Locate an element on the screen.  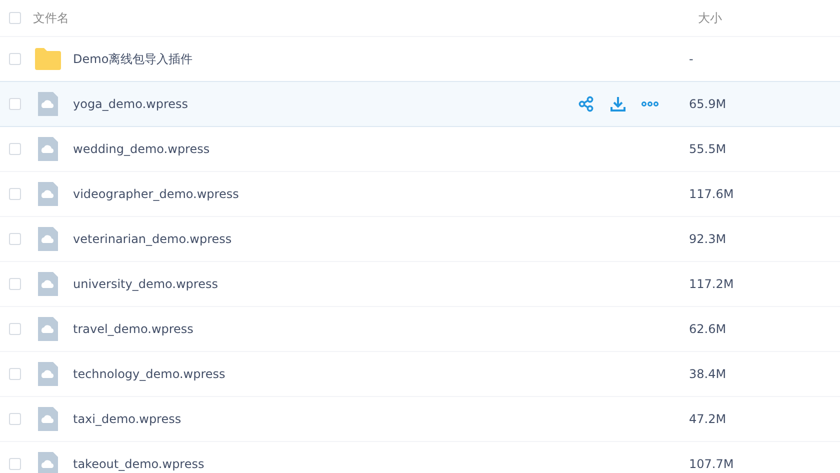
file-name: Demo离线包导入插件 is located at coordinates (366, 59).